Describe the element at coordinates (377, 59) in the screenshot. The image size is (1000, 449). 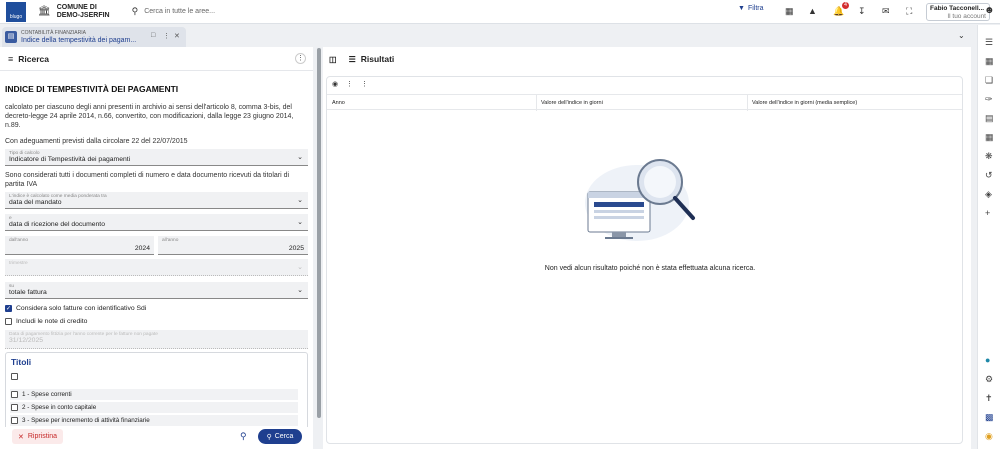
I see `results-title: Risultati` at that location.